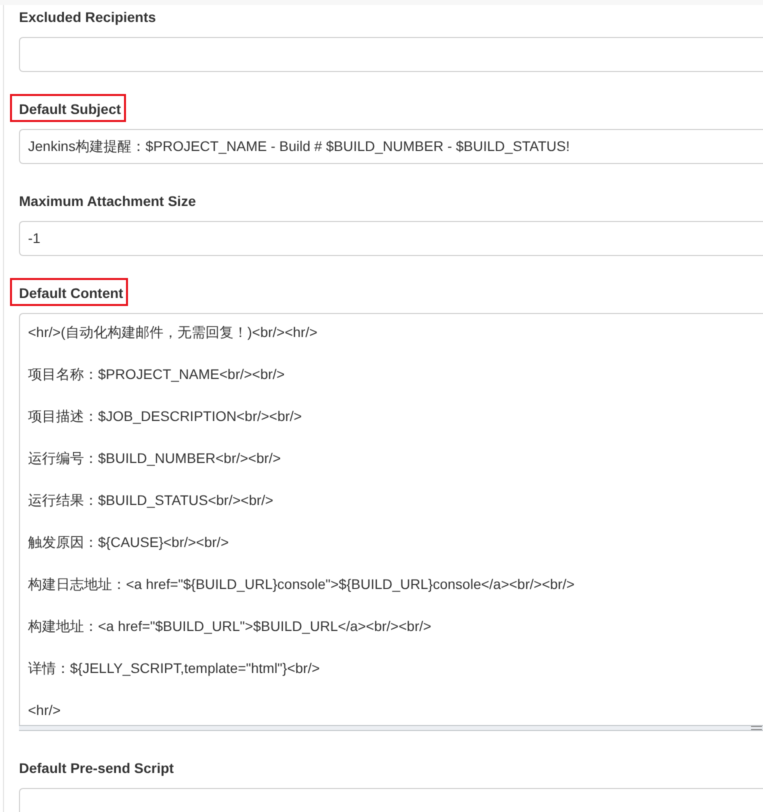 This screenshot has height=812, width=763. Describe the element at coordinates (87, 17) in the screenshot. I see `field-label: Excluded Recipients` at that location.